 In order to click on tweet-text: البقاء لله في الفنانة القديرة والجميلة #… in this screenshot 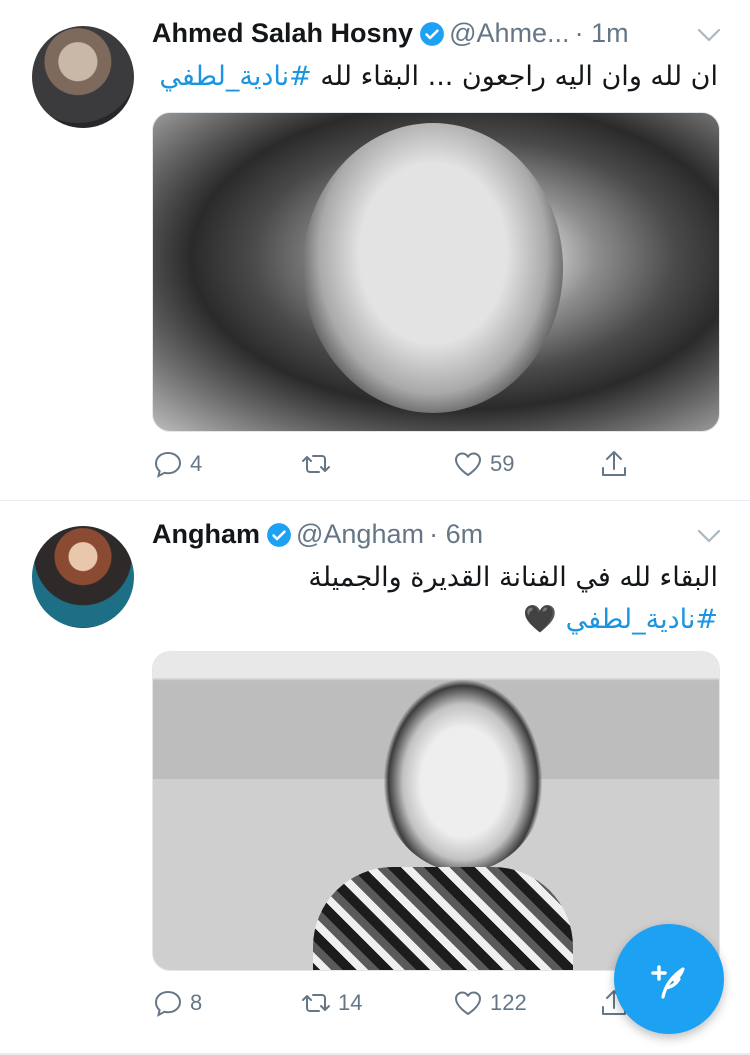, I will do `click(435, 599)`.